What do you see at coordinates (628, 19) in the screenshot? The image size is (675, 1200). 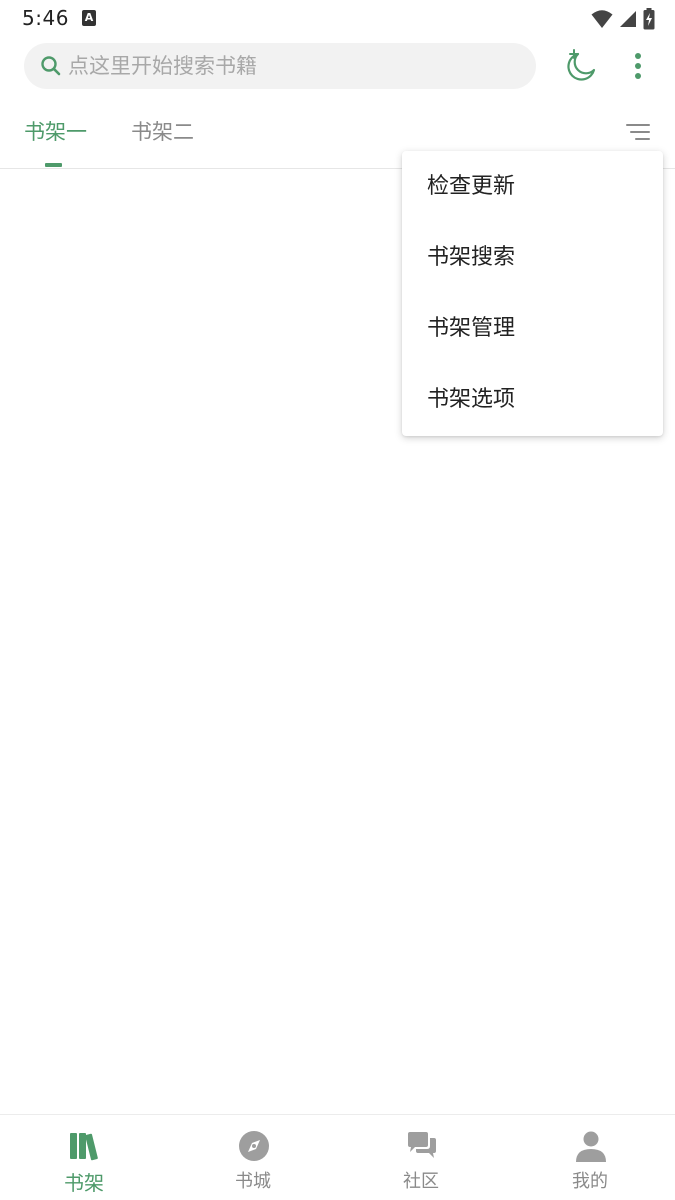 I see `signal-icon` at bounding box center [628, 19].